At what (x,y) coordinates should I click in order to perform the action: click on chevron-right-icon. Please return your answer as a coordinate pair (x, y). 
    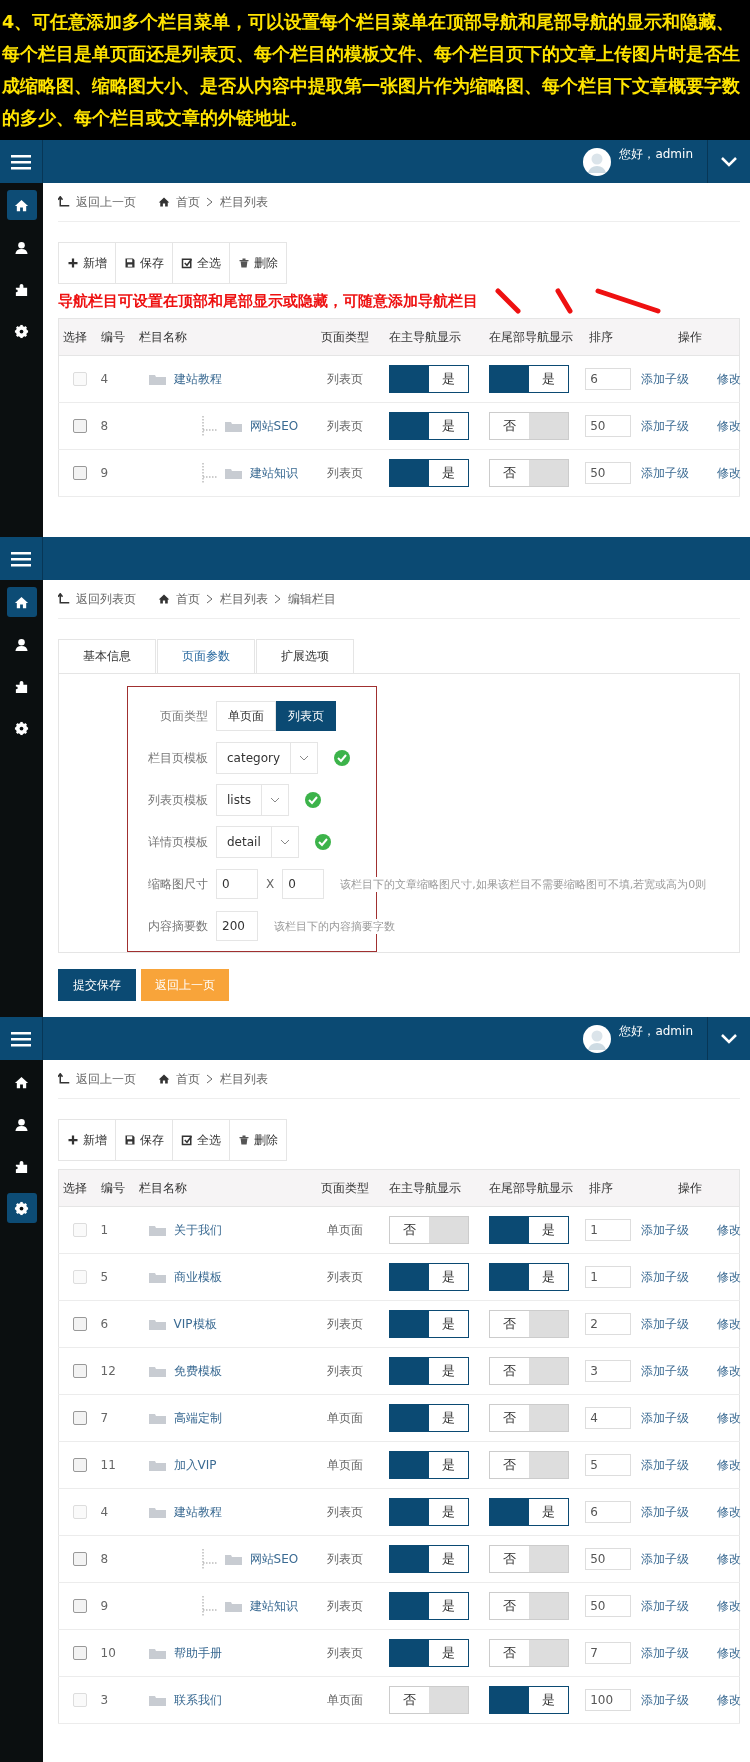
    Looking at the image, I should click on (210, 202).